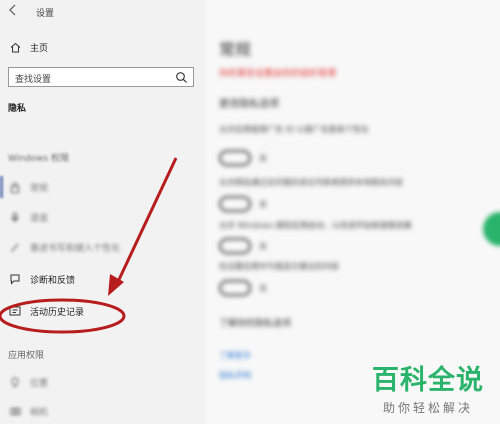  I want to click on sidebar-item-activity-history: 活动历史记录, so click(46, 311).